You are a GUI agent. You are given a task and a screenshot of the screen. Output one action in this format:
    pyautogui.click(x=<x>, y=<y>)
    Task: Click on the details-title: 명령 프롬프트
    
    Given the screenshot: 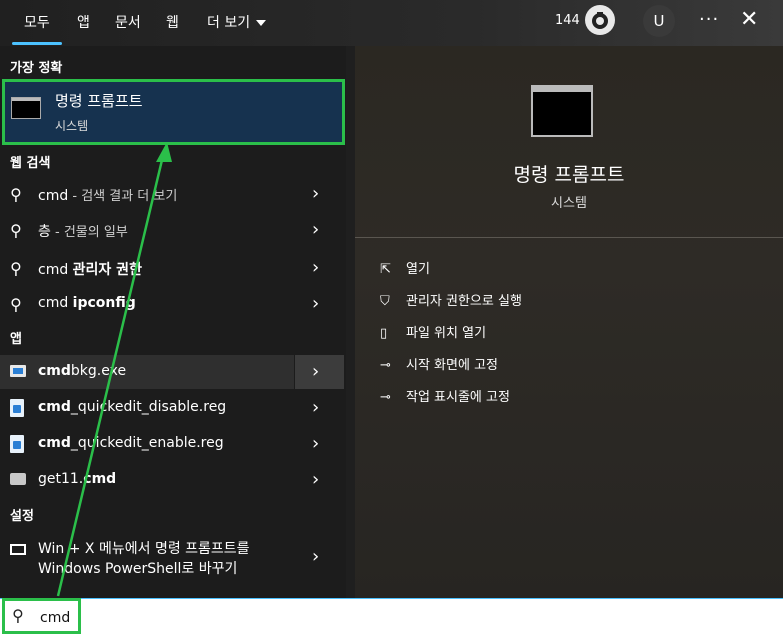 What is the action you would take?
    pyautogui.click(x=569, y=175)
    